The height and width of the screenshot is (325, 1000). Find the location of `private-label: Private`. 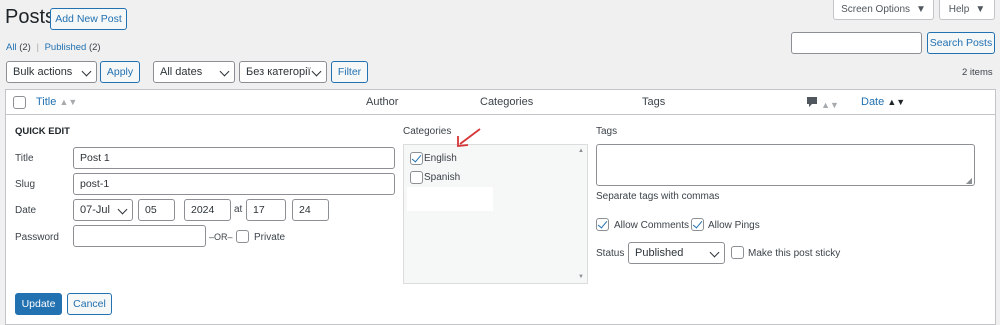

private-label: Private is located at coordinates (270, 237).